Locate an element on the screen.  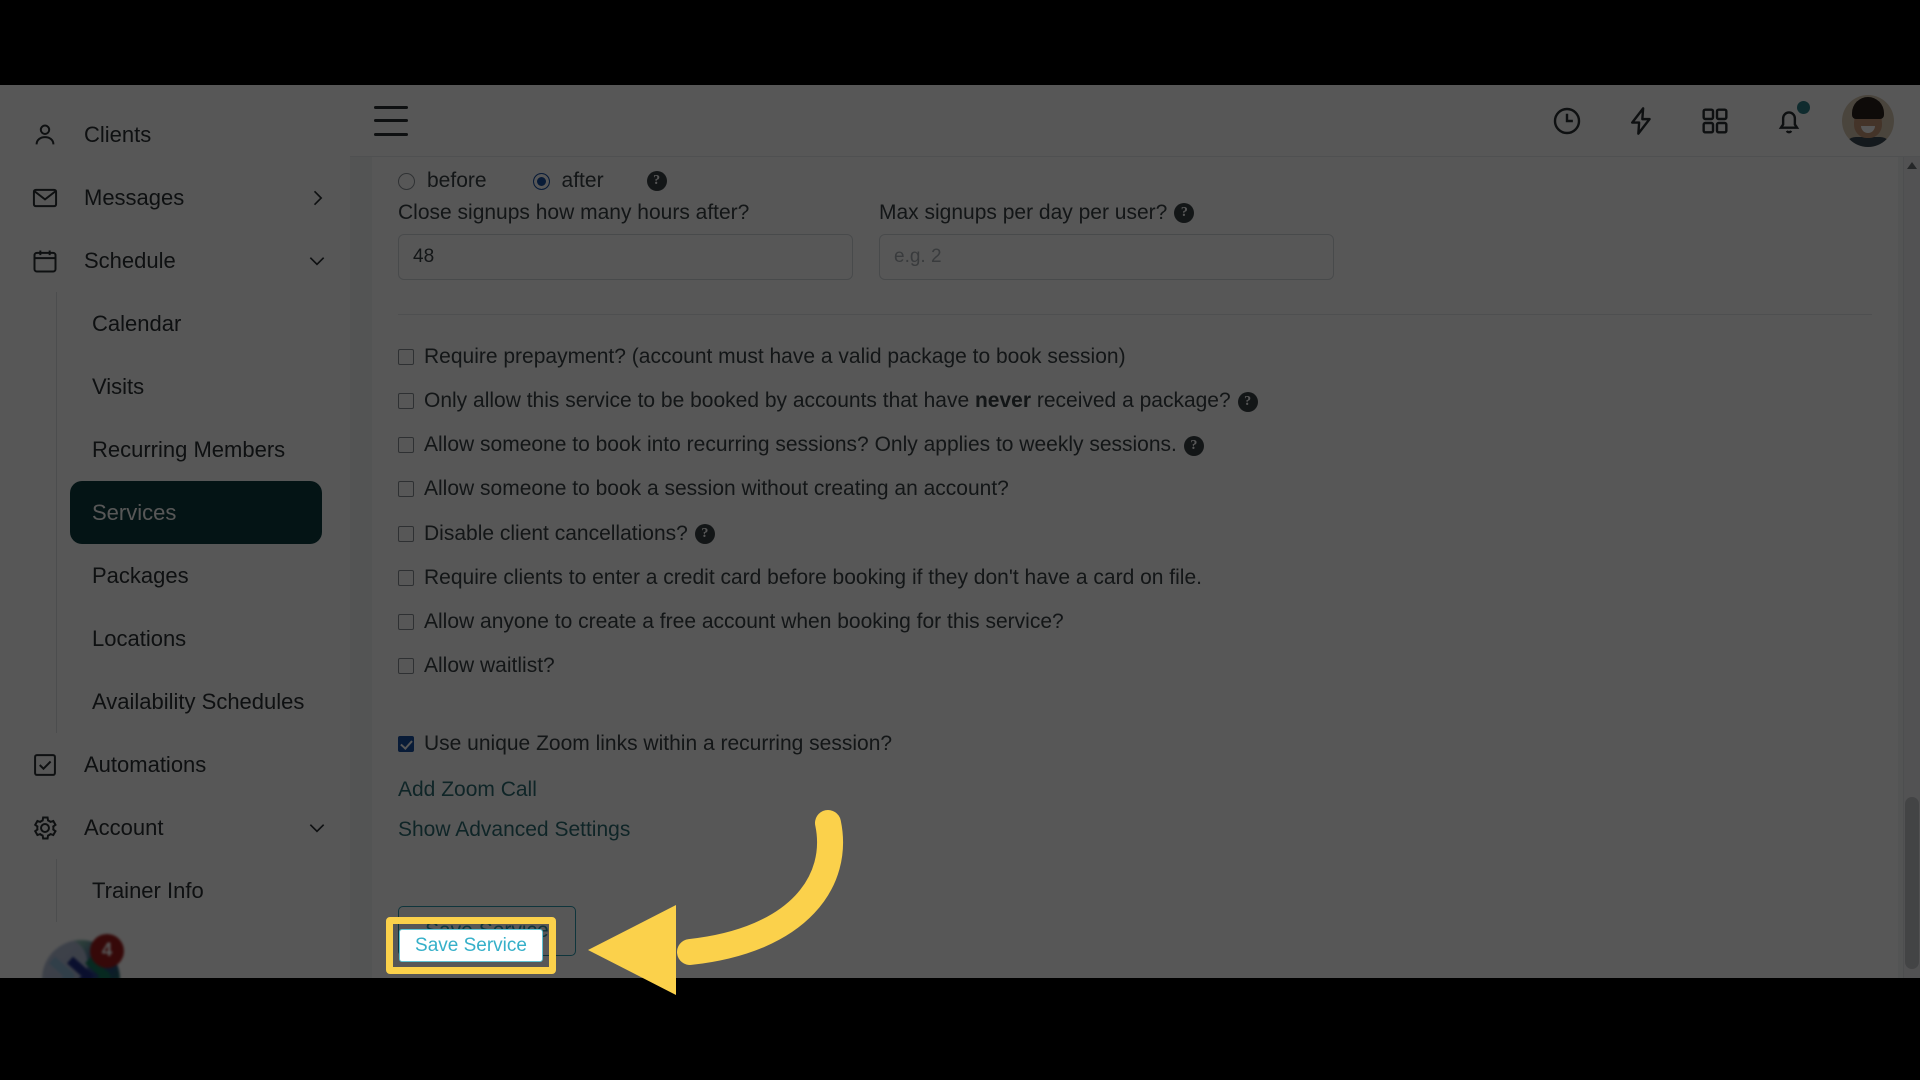
hamburger-icon is located at coordinates (391, 120).